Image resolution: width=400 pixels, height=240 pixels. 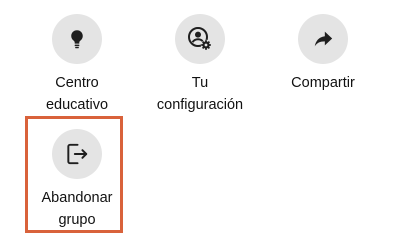 I want to click on abandonar-grupo-button: Abandonar grupo, so click(x=77, y=180).